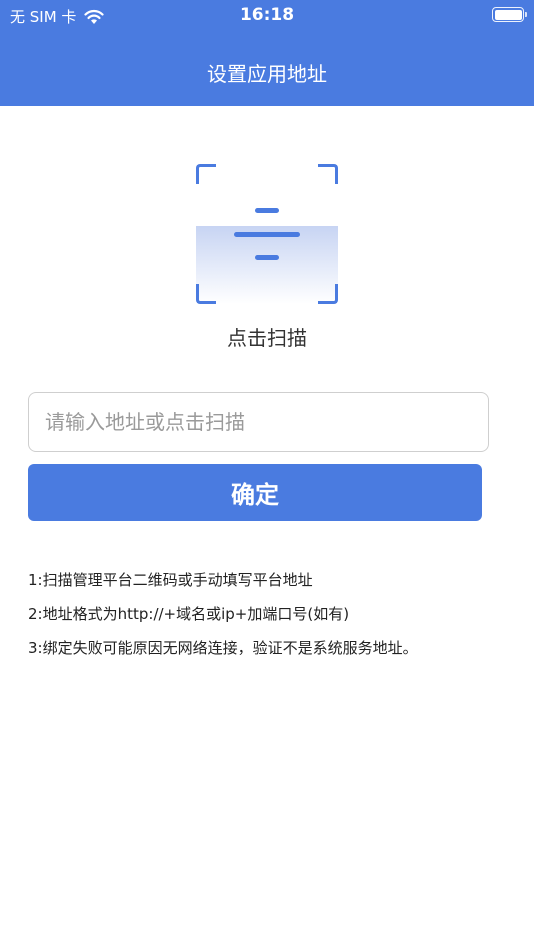 This screenshot has width=534, height=950. What do you see at coordinates (223, 648) in the screenshot?
I see `instruction-item: 3:绑定失败可能原因无网络连接，验证不是系统服务地址。` at bounding box center [223, 648].